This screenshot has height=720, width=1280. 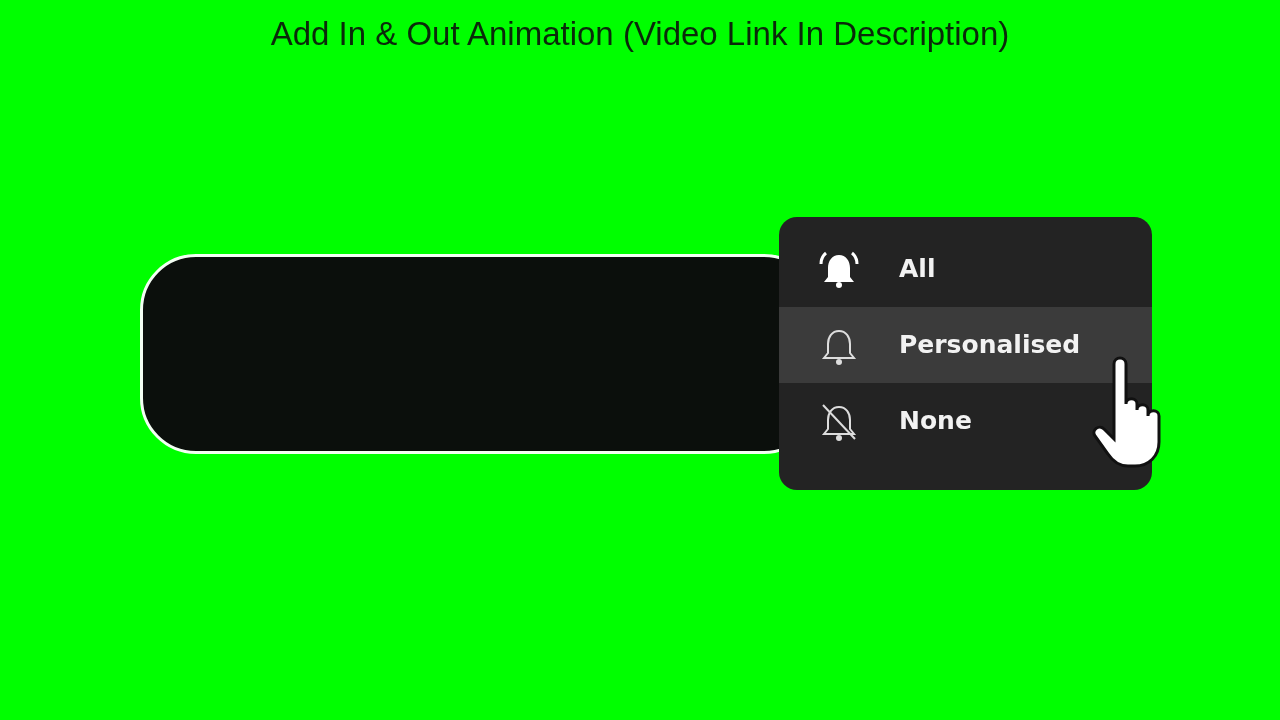 What do you see at coordinates (965, 345) in the screenshot?
I see `menu-item: Personalised` at bounding box center [965, 345].